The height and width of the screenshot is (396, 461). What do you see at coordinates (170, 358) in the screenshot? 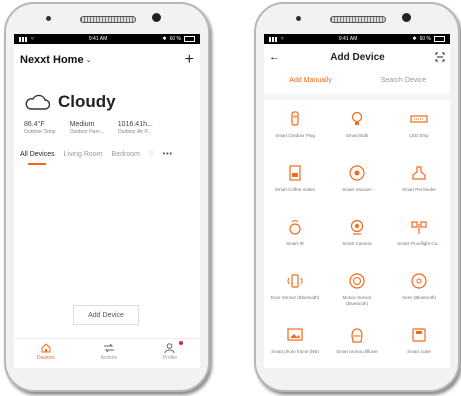
I see `nav-label: Profile` at bounding box center [170, 358].